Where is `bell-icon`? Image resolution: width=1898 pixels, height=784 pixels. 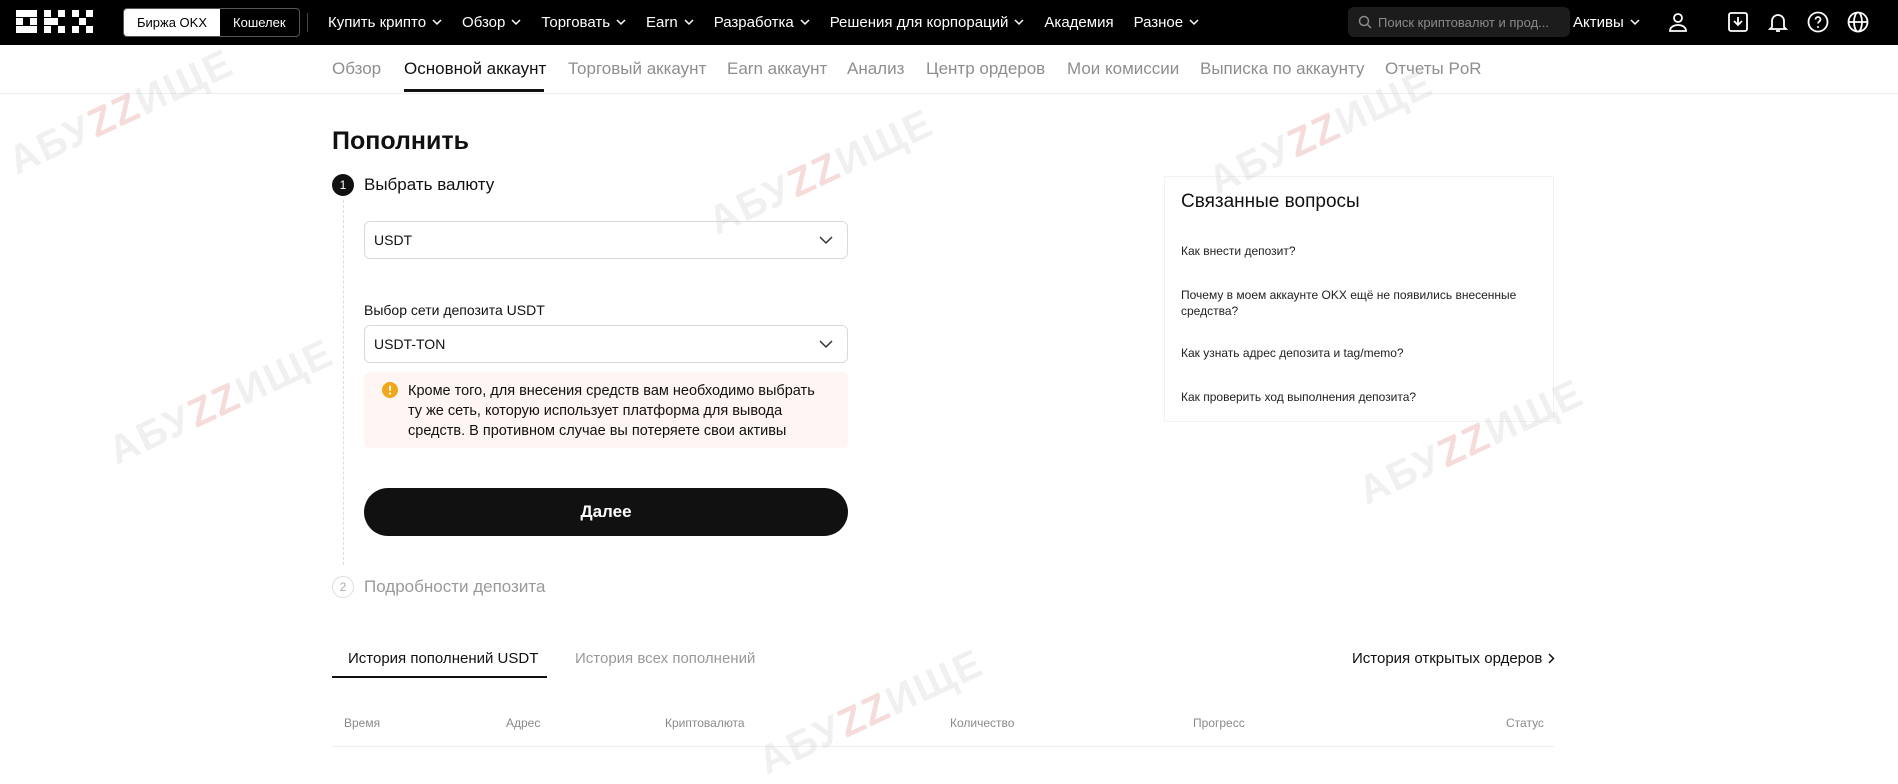 bell-icon is located at coordinates (1778, 22).